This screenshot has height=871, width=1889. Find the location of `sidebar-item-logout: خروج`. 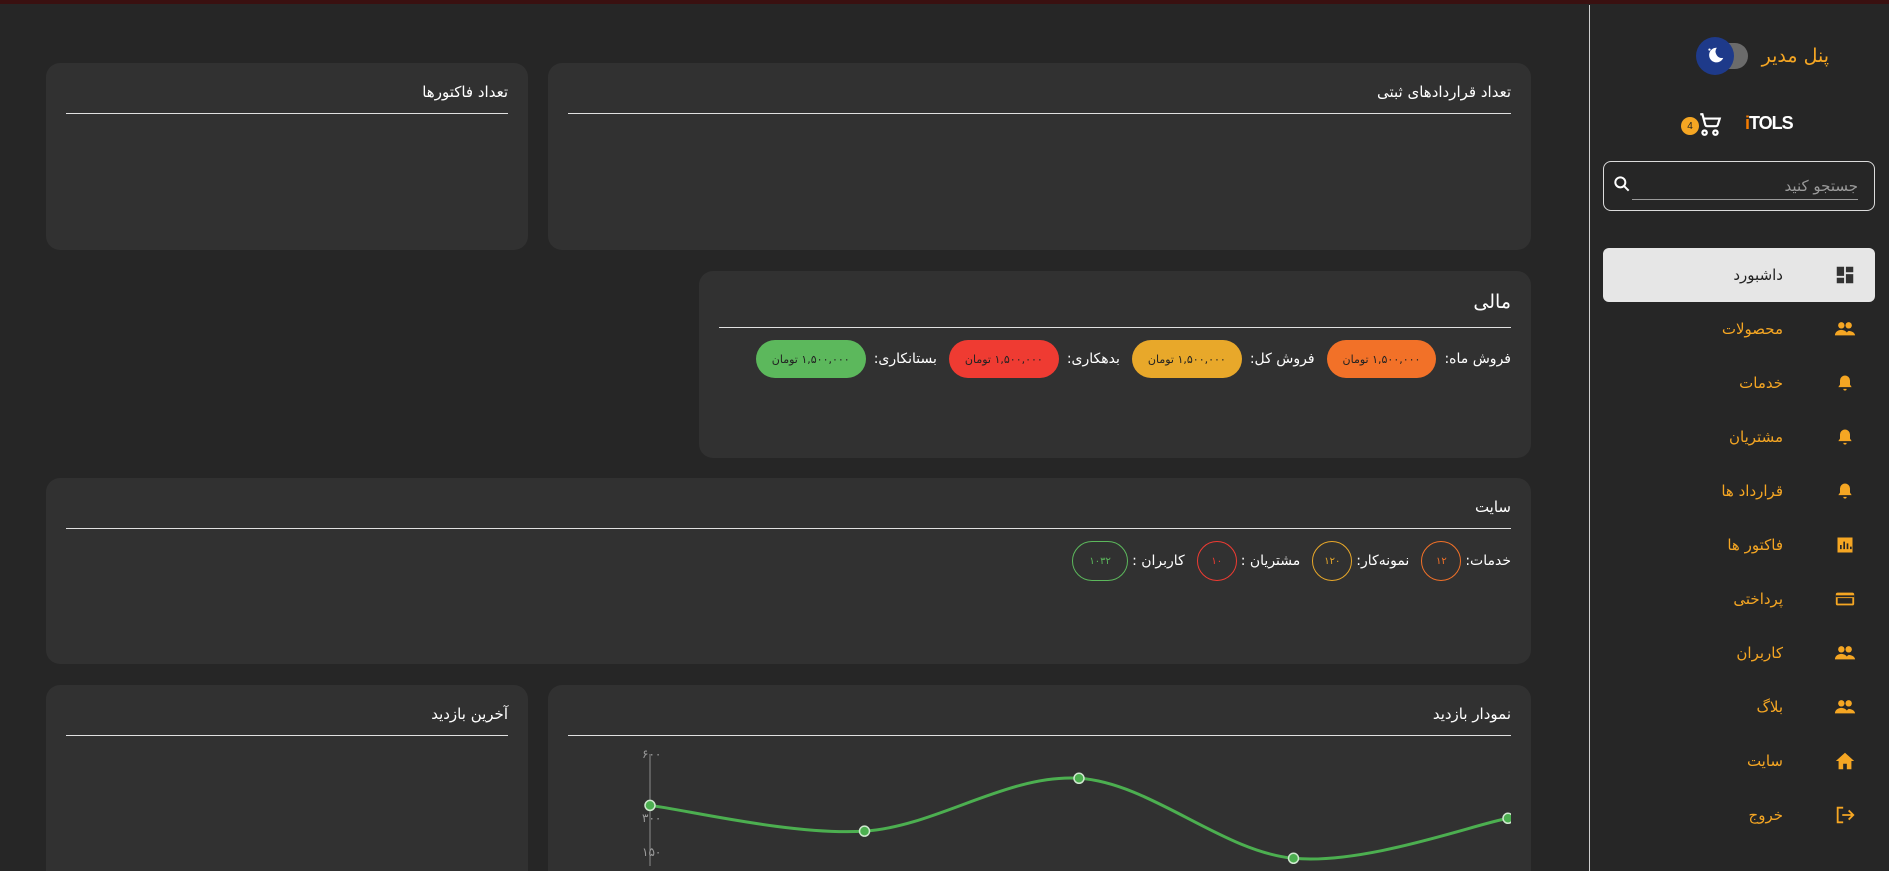

sidebar-item-logout: خروج is located at coordinates (1739, 815).